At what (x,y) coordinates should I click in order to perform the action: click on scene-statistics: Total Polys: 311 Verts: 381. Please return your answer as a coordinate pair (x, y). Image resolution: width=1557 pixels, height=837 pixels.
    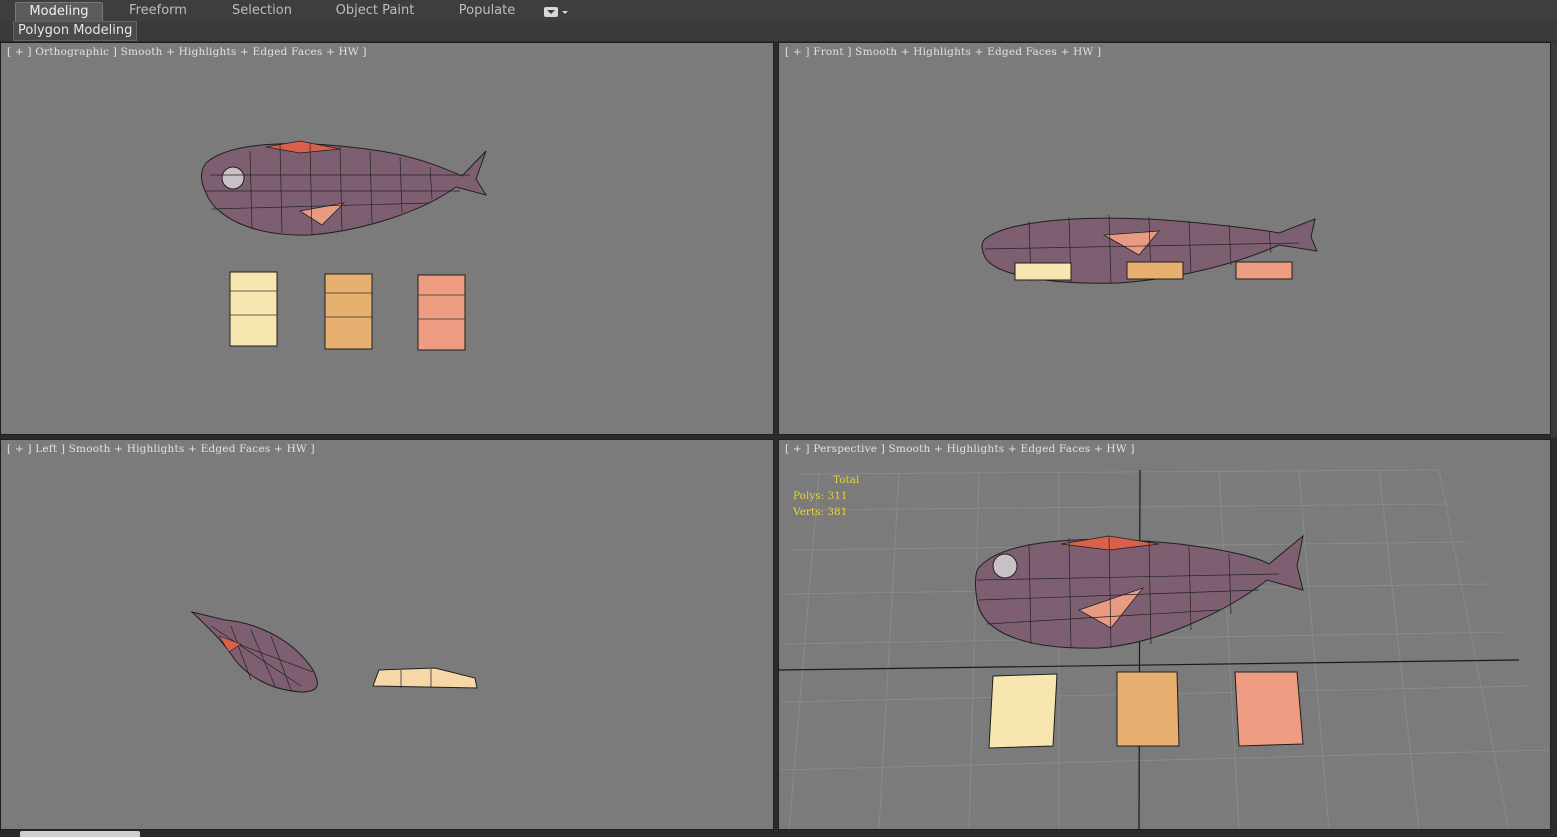
    Looking at the image, I should click on (826, 496).